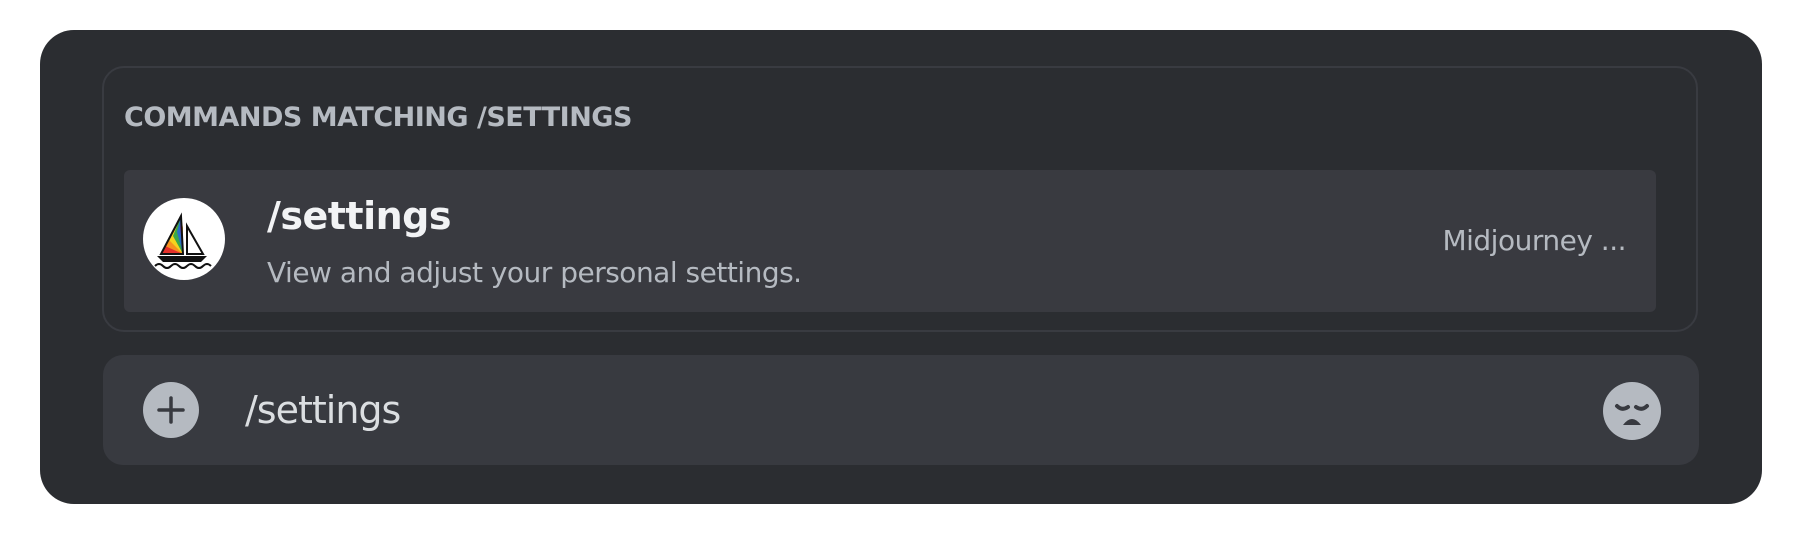 This screenshot has height=533, width=1802. I want to click on command-name: /settings, so click(359, 216).